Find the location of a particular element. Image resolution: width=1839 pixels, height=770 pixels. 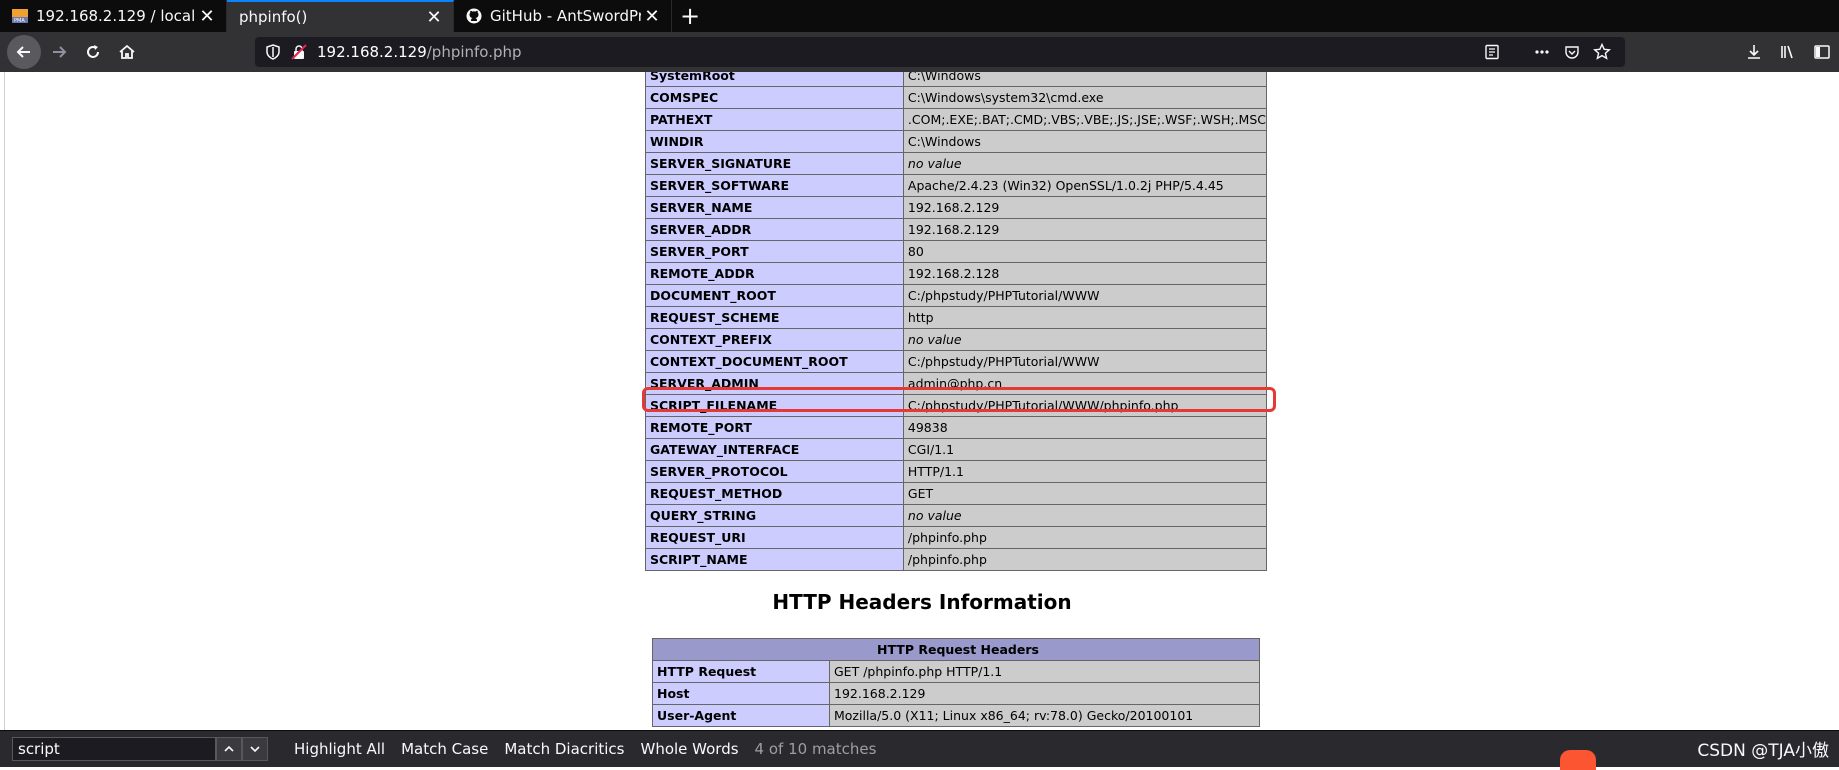

tab-title: 192.168.2.129 / localhost is located at coordinates (116, 16).